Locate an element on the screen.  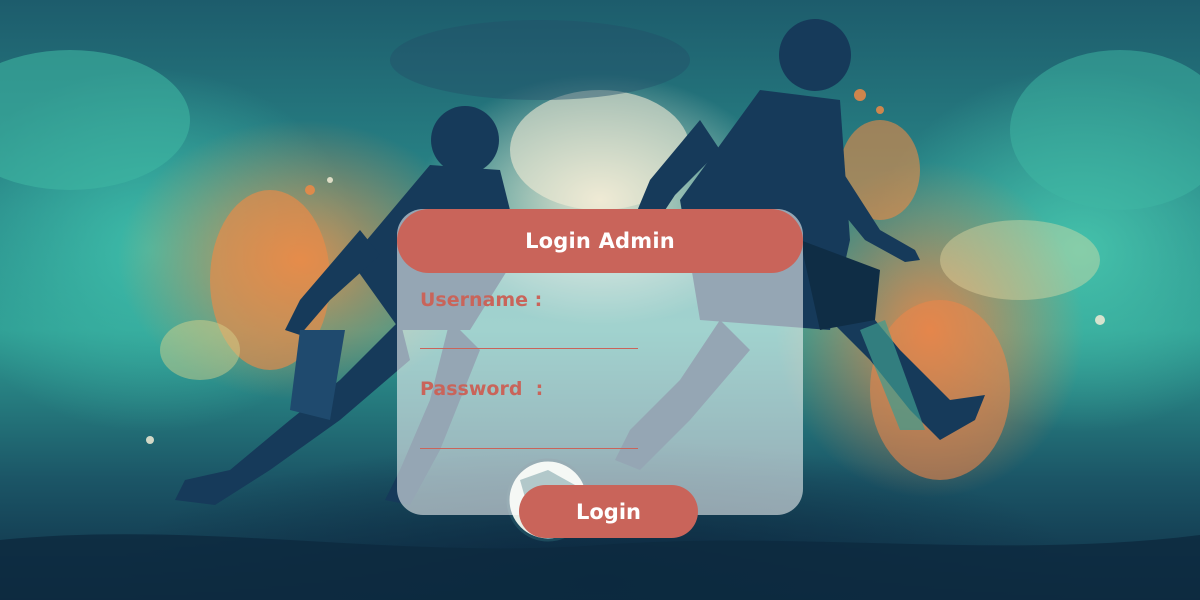
login-button: Login is located at coordinates (608, 511).